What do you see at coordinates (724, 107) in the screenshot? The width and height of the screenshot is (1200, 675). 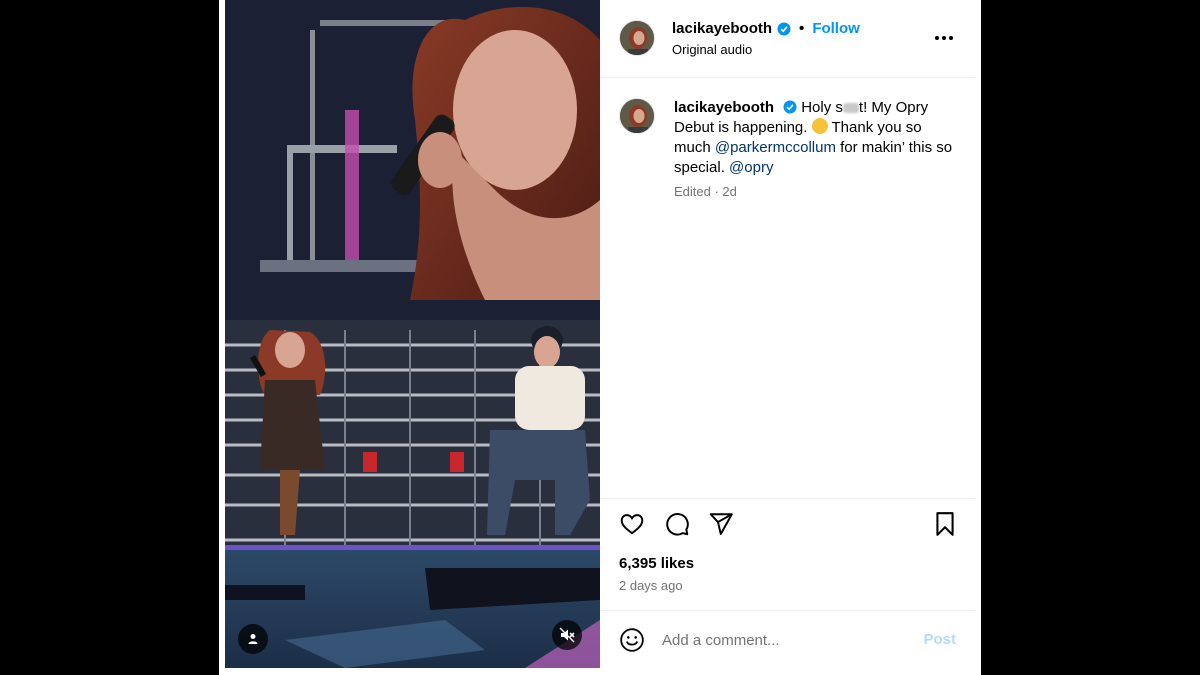 I see `caption-username: lacikayebooth` at bounding box center [724, 107].